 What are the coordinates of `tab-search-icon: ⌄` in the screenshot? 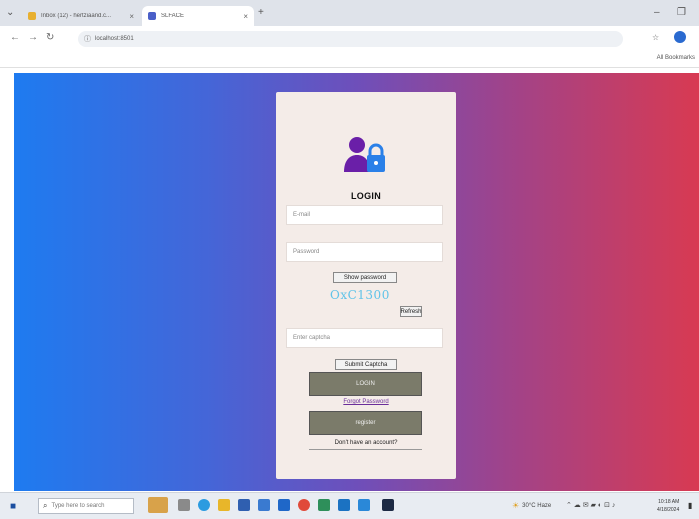 It's located at (10, 12).